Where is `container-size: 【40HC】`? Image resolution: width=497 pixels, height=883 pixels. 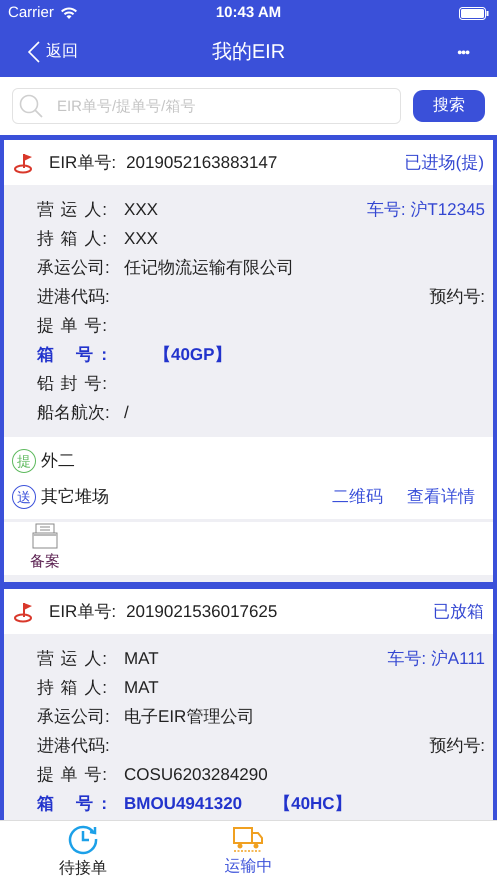
container-size: 【40HC】 is located at coordinates (313, 803).